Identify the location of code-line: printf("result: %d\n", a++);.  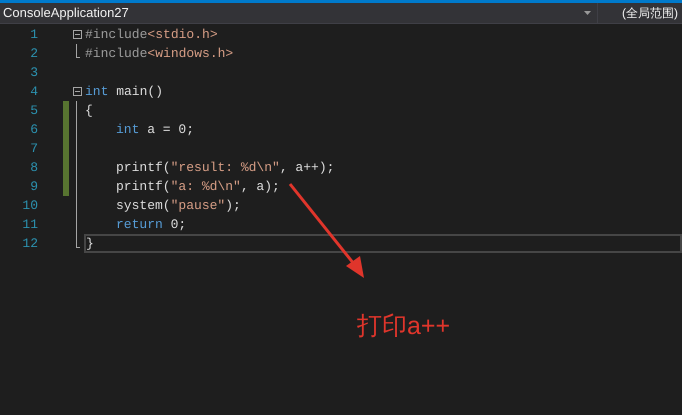
(225, 167).